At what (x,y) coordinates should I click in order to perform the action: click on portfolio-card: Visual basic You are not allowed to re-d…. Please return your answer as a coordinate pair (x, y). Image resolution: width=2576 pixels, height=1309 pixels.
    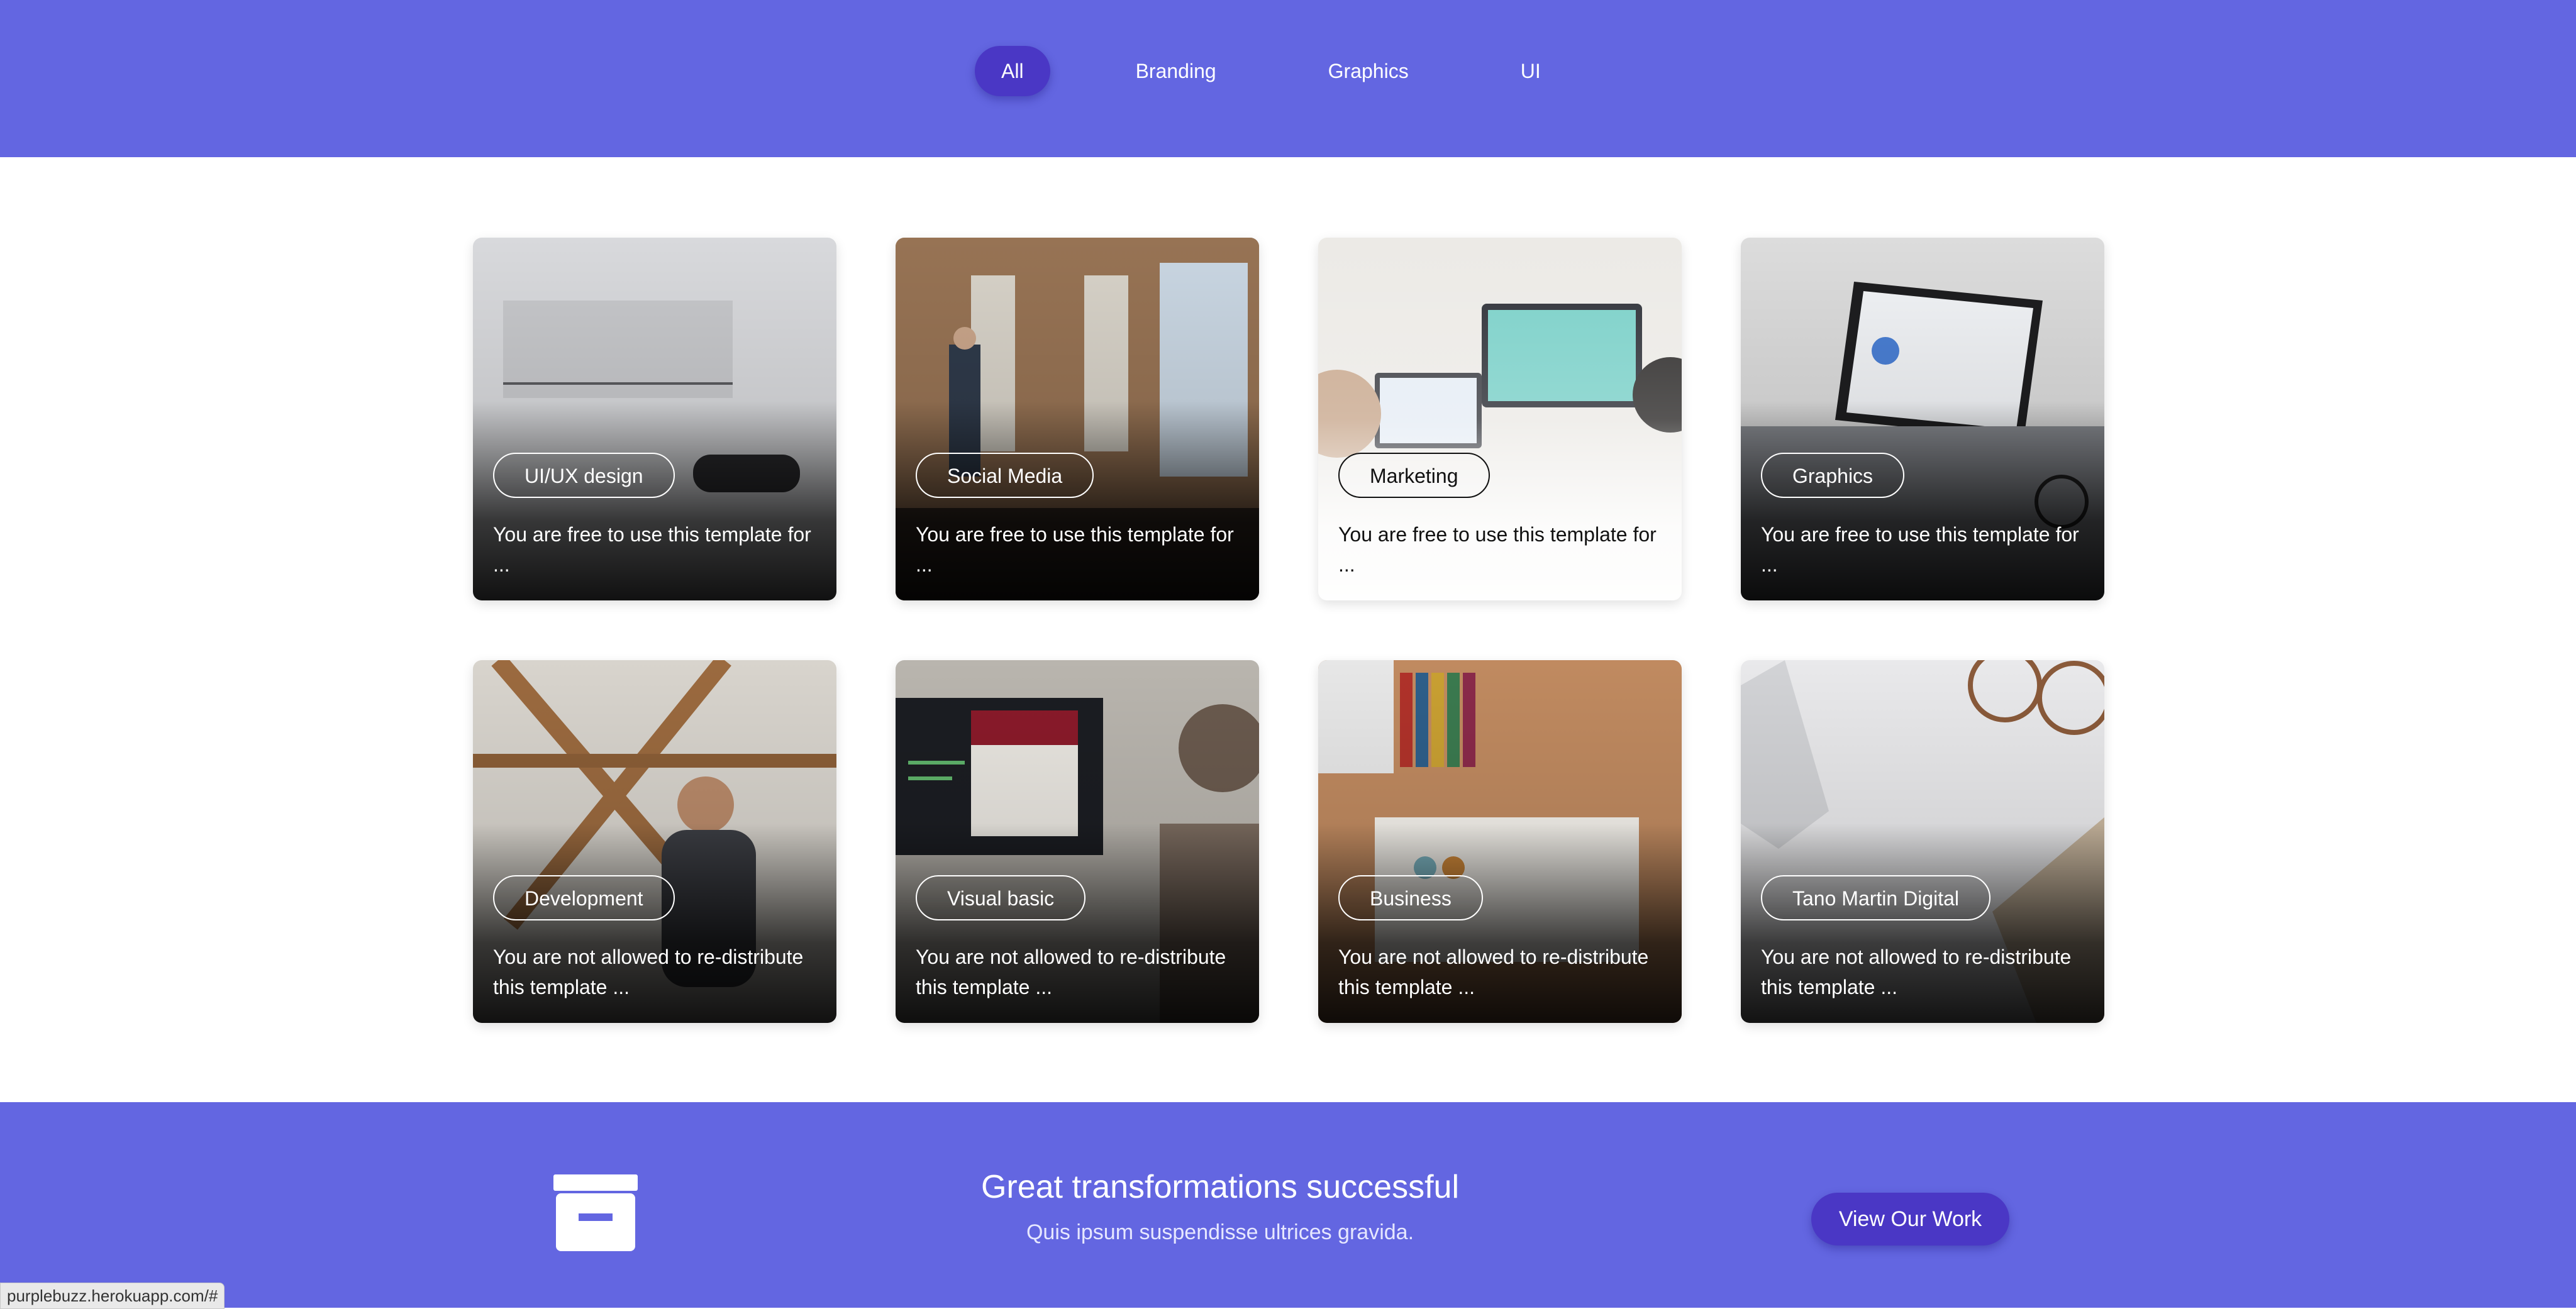
    Looking at the image, I should click on (1077, 841).